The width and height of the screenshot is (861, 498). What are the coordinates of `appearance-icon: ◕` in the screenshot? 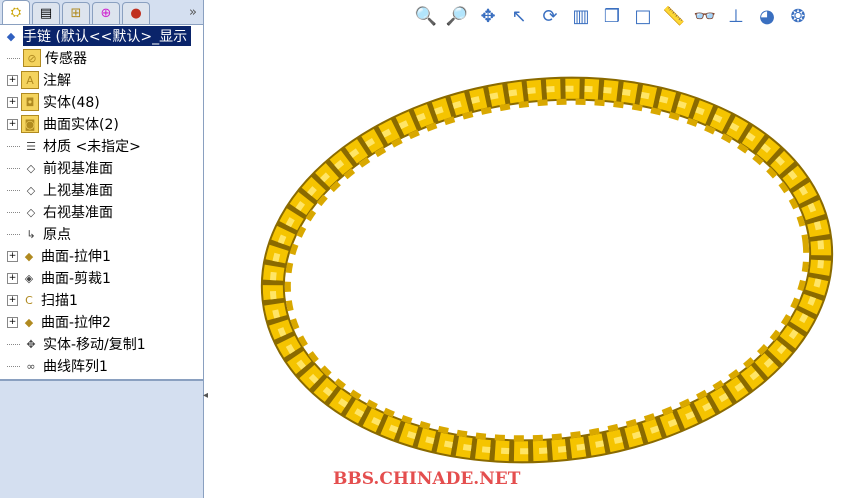 It's located at (767, 16).